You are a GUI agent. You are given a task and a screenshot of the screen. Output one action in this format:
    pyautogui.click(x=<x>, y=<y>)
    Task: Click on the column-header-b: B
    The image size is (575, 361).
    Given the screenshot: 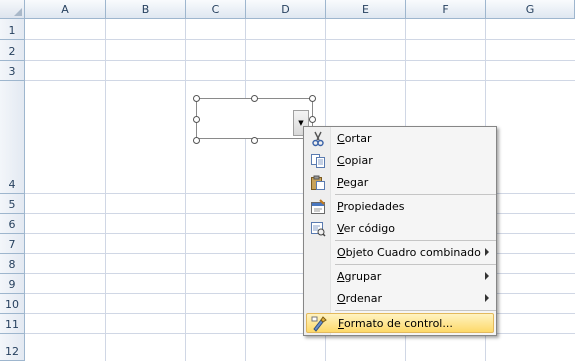 What is the action you would take?
    pyautogui.click(x=146, y=9)
    